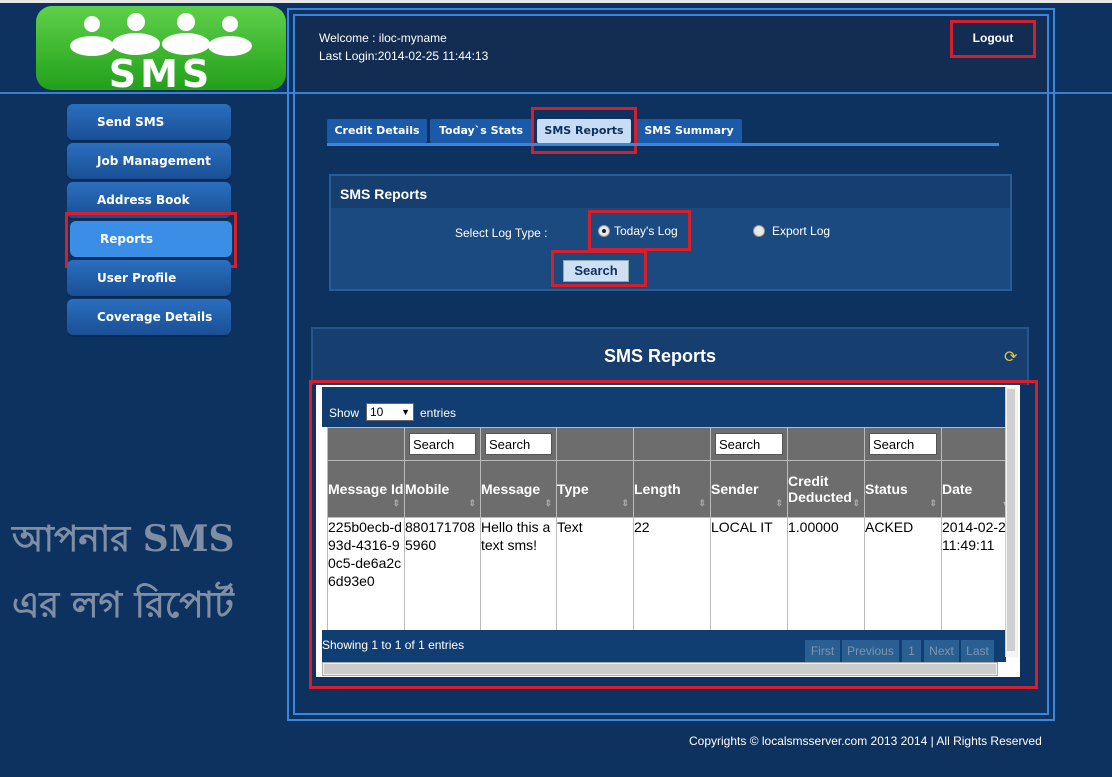  Describe the element at coordinates (149, 200) in the screenshot. I see `sidebar-item-address-book: Address Book` at that location.